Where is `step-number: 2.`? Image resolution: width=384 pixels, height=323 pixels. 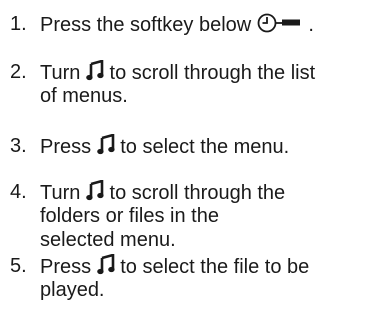
step-number: 2. is located at coordinates (18, 72).